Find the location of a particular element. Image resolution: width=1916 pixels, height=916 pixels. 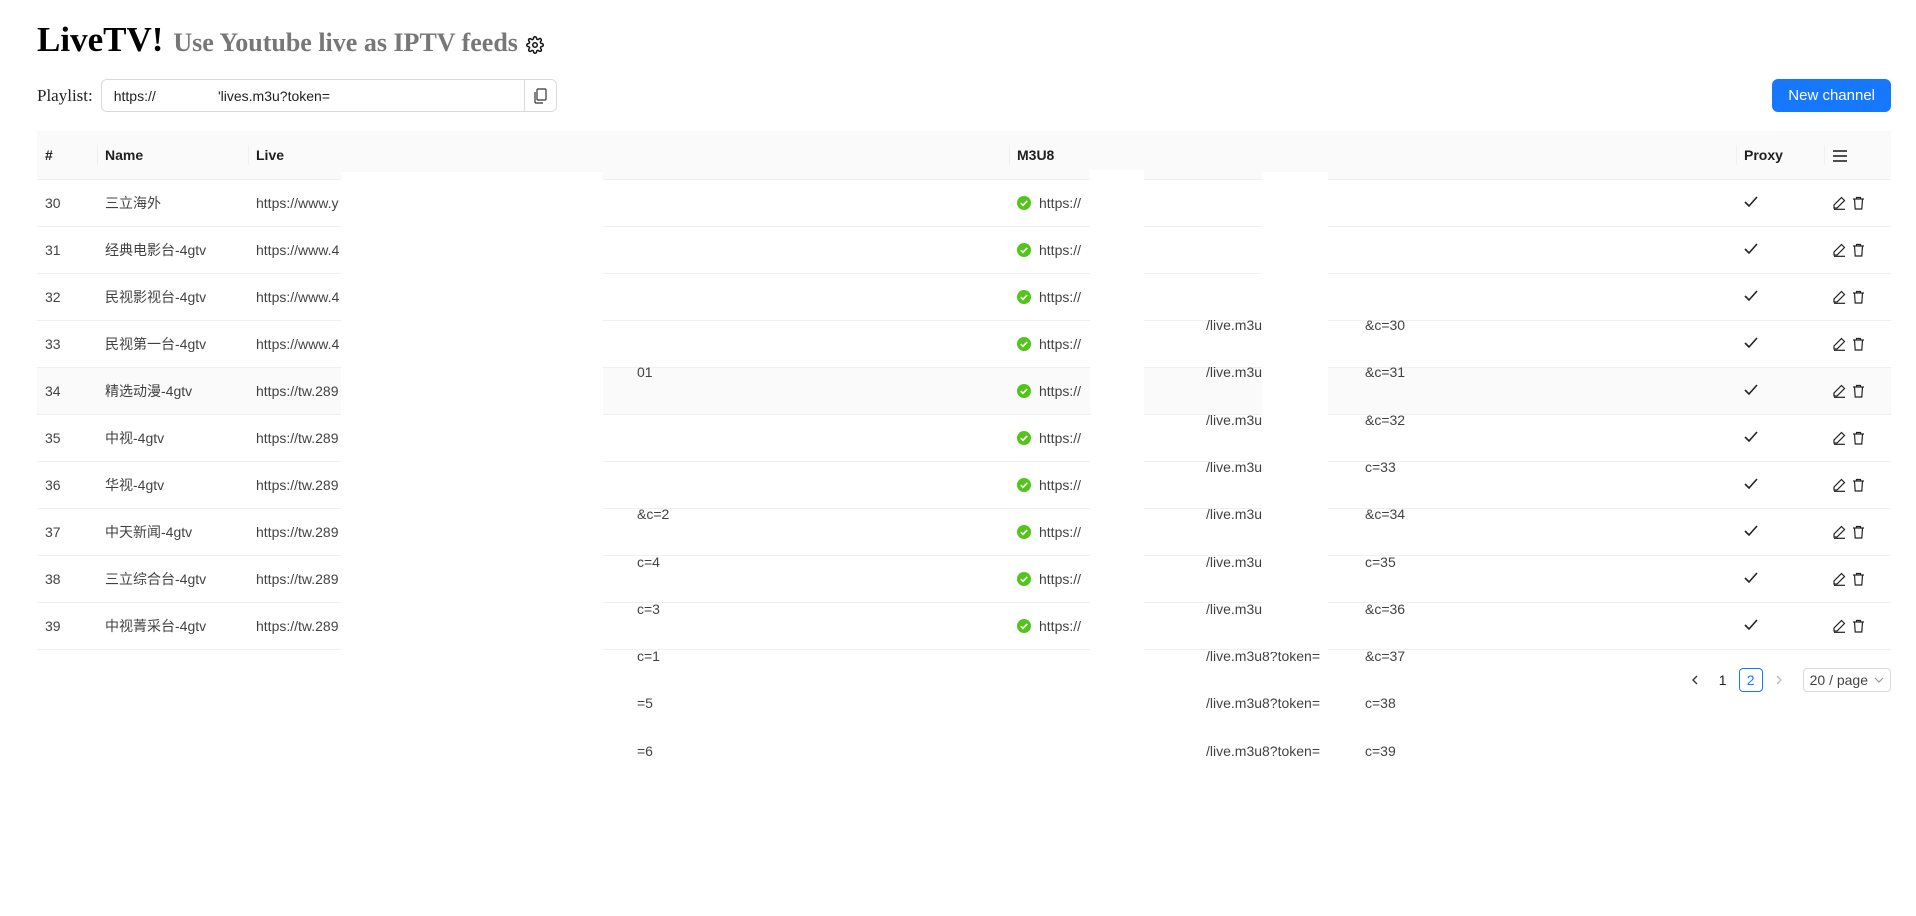

row-index: 30 is located at coordinates (67, 203).